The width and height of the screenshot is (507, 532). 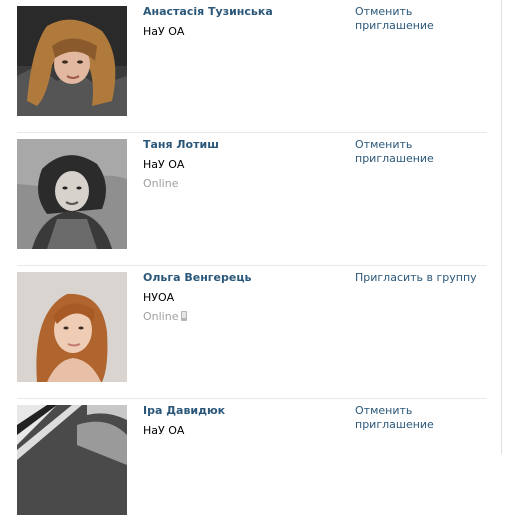 What do you see at coordinates (208, 11) in the screenshot?
I see `person-name: Анастасія Тузинська` at bounding box center [208, 11].